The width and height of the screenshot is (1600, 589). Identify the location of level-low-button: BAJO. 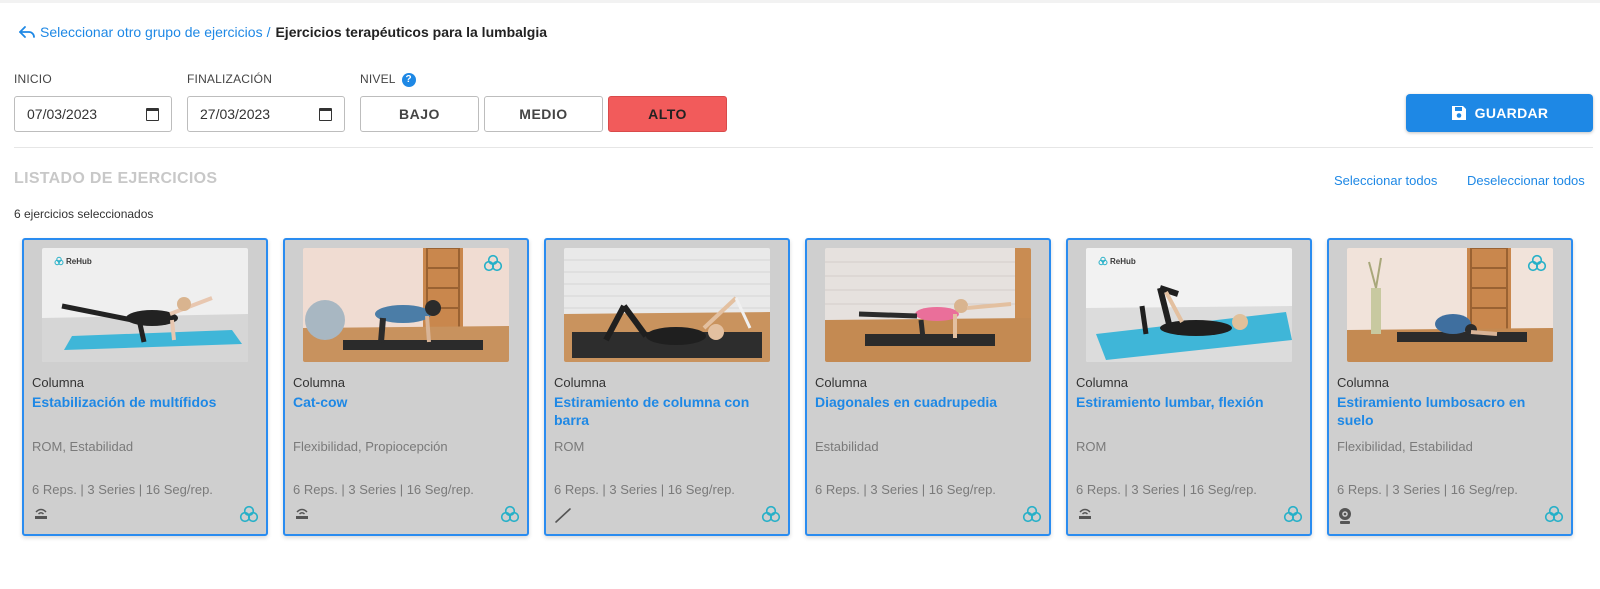
(419, 114).